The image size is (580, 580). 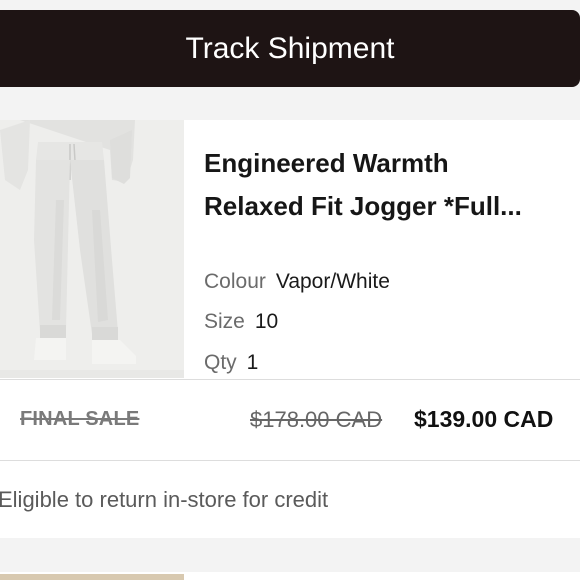 What do you see at coordinates (220, 362) in the screenshot?
I see `qty-label: Qty` at bounding box center [220, 362].